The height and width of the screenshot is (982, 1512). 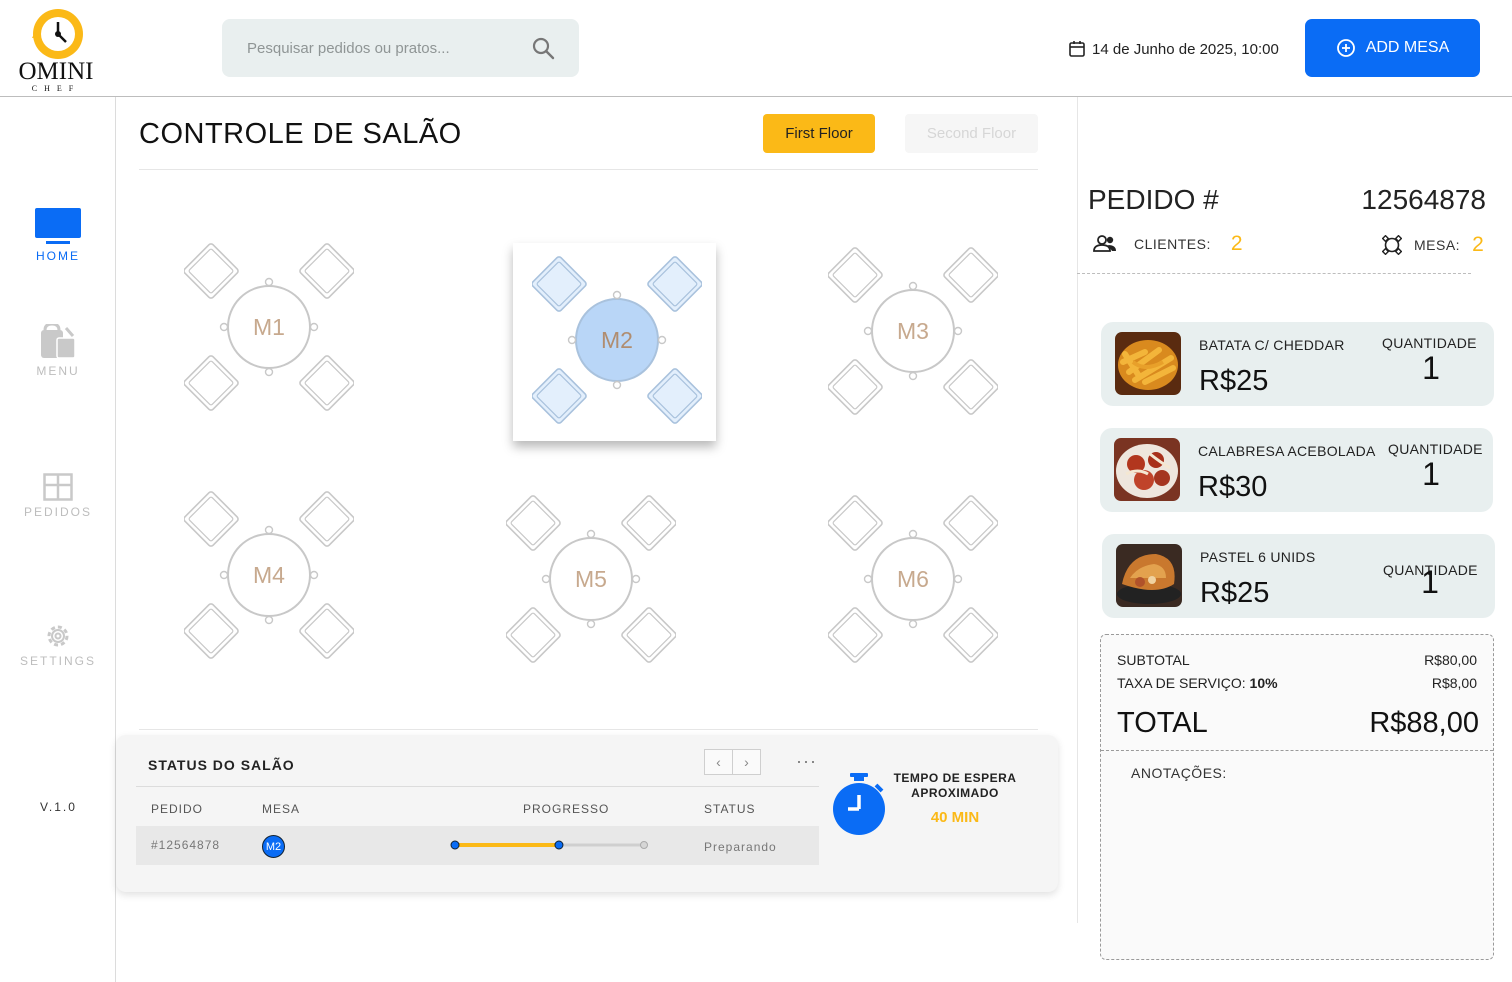 I want to click on column-header-mesa: MESA, so click(x=281, y=809).